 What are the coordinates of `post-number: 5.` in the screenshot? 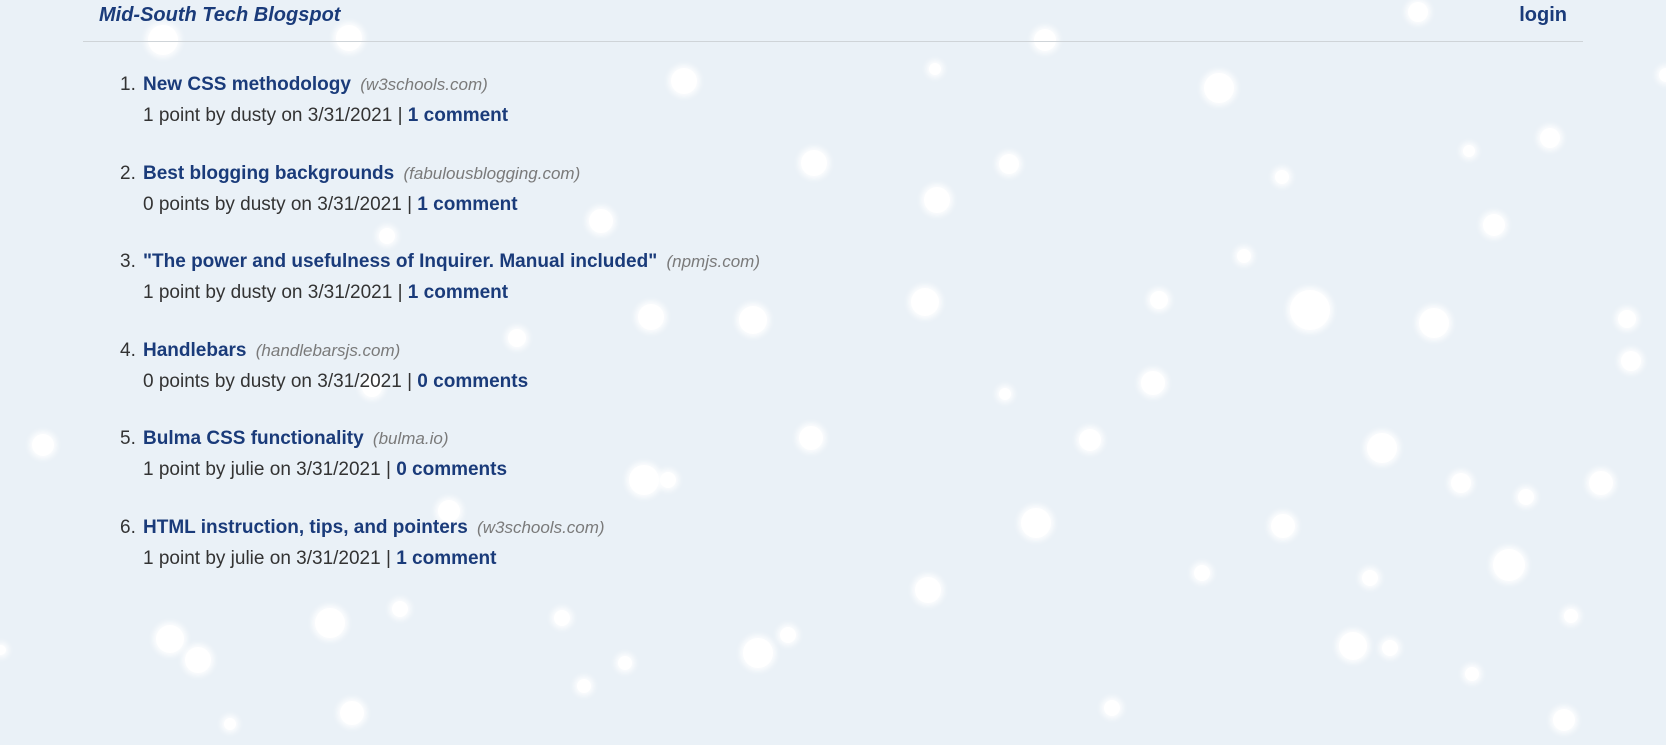 It's located at (128, 439).